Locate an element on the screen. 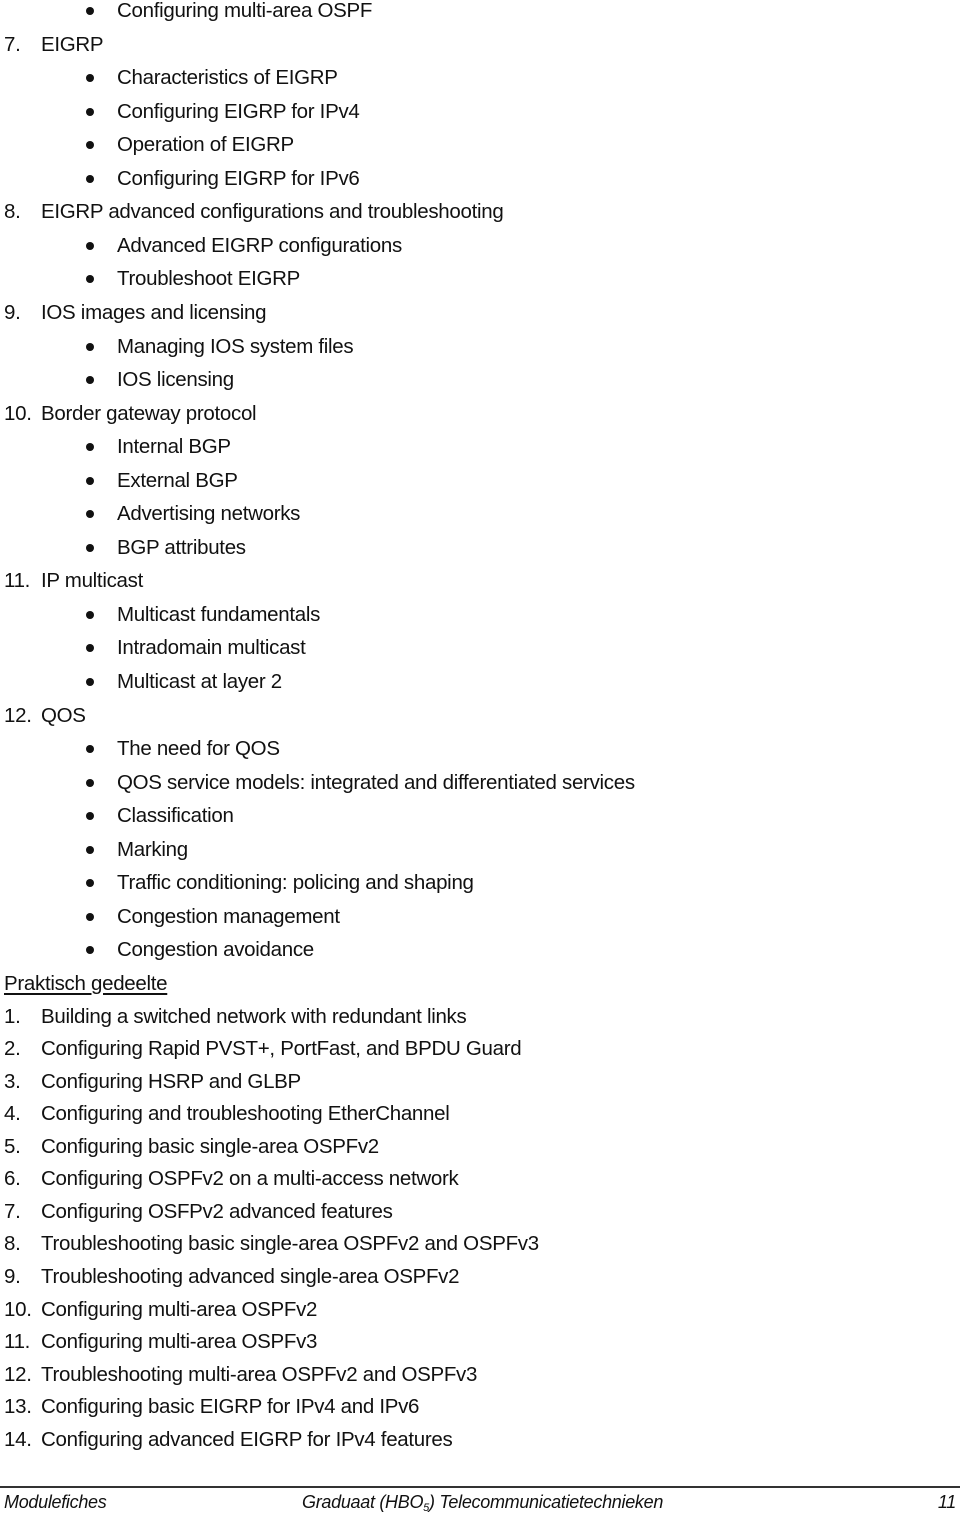  bullet-text: Congestion avoidance is located at coordinates (215, 950).